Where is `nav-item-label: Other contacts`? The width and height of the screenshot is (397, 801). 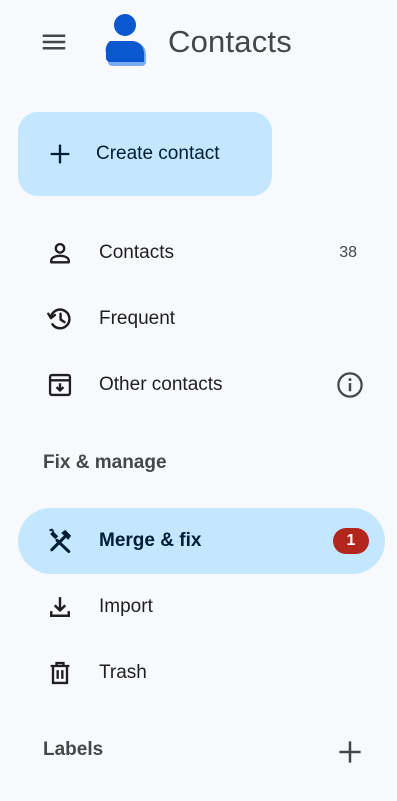
nav-item-label: Other contacts is located at coordinates (161, 384).